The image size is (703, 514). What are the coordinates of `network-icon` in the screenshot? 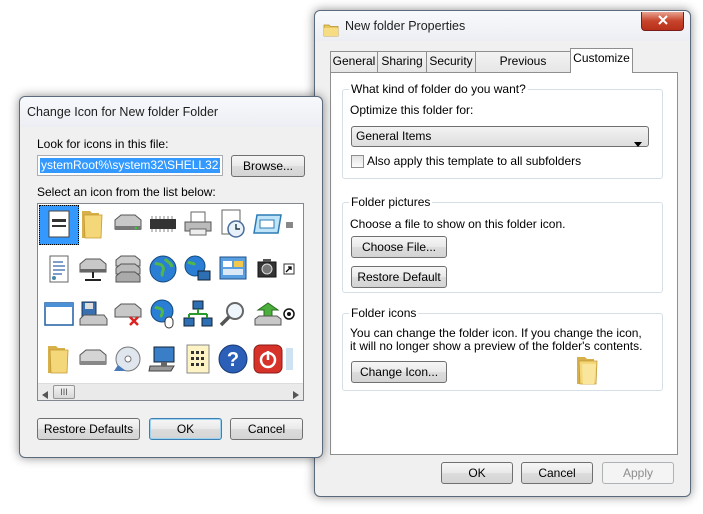 It's located at (198, 315).